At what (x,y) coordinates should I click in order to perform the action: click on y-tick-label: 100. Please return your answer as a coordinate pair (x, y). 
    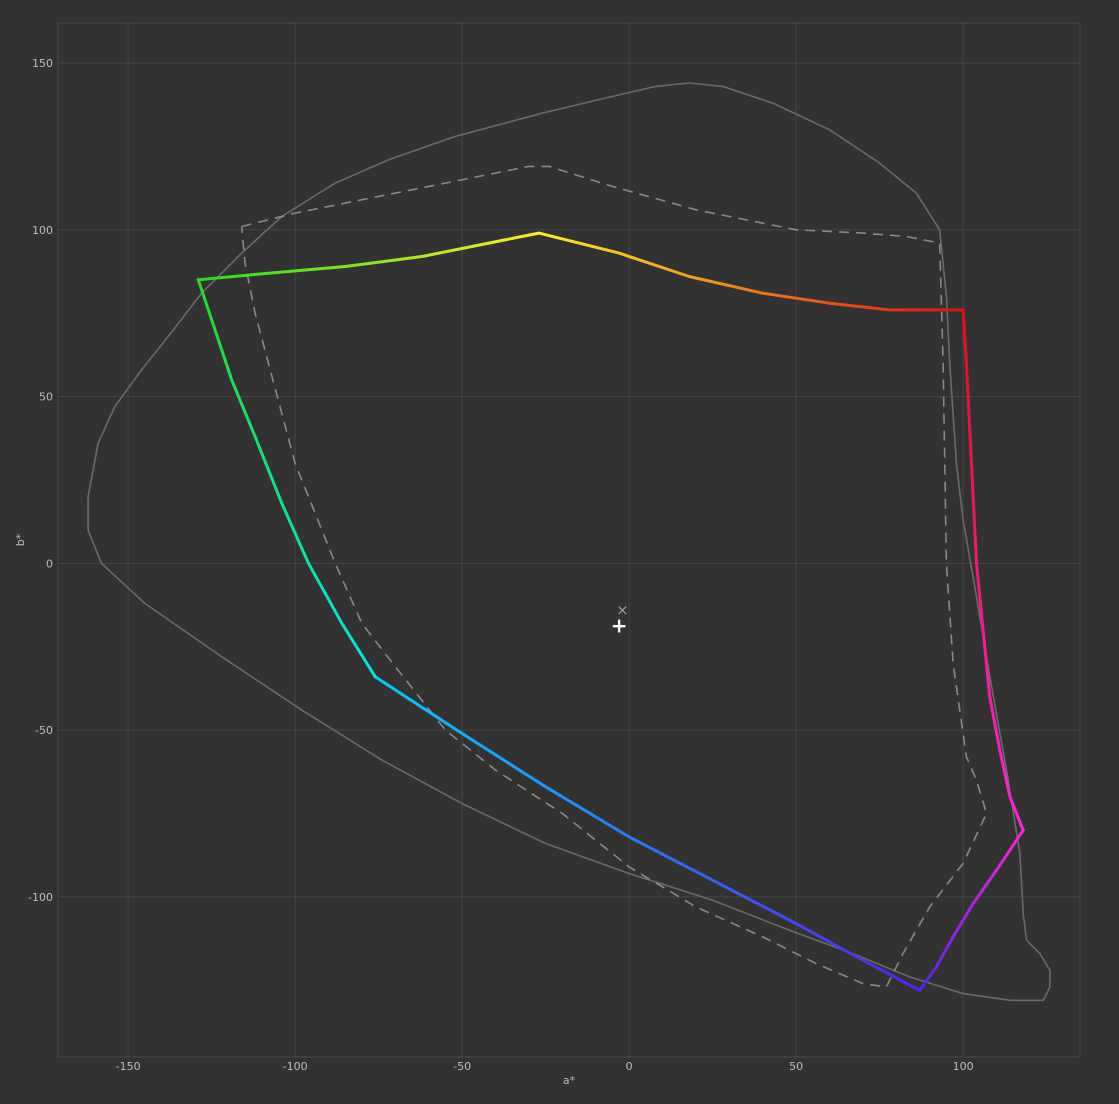
    Looking at the image, I should click on (42, 230).